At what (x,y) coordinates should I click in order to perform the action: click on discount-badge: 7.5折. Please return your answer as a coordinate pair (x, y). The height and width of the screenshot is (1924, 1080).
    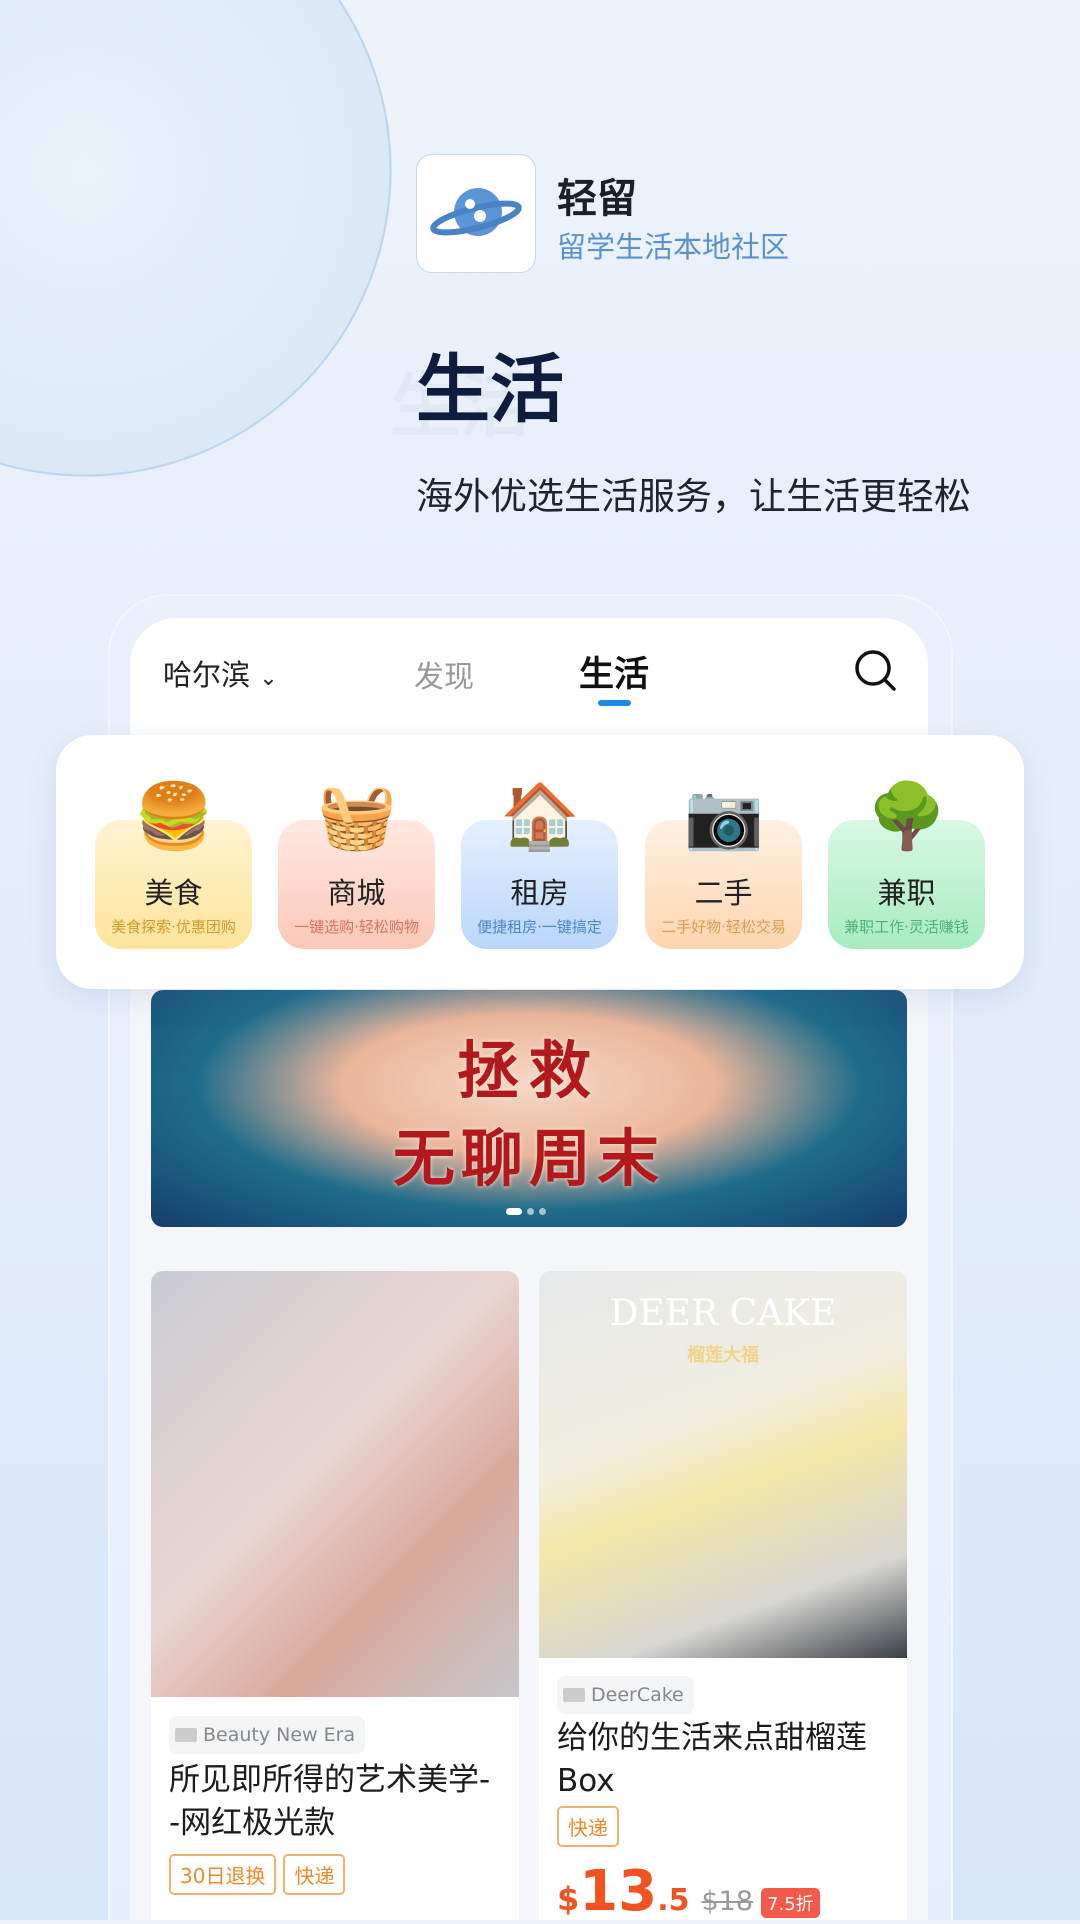
    Looking at the image, I should click on (790, 1903).